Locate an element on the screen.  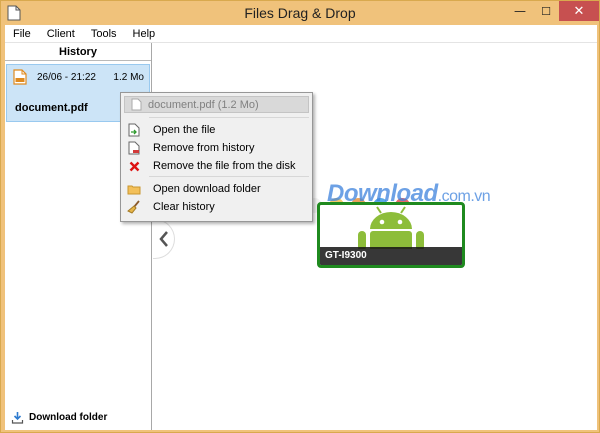
folder-icon is located at coordinates (134, 189).